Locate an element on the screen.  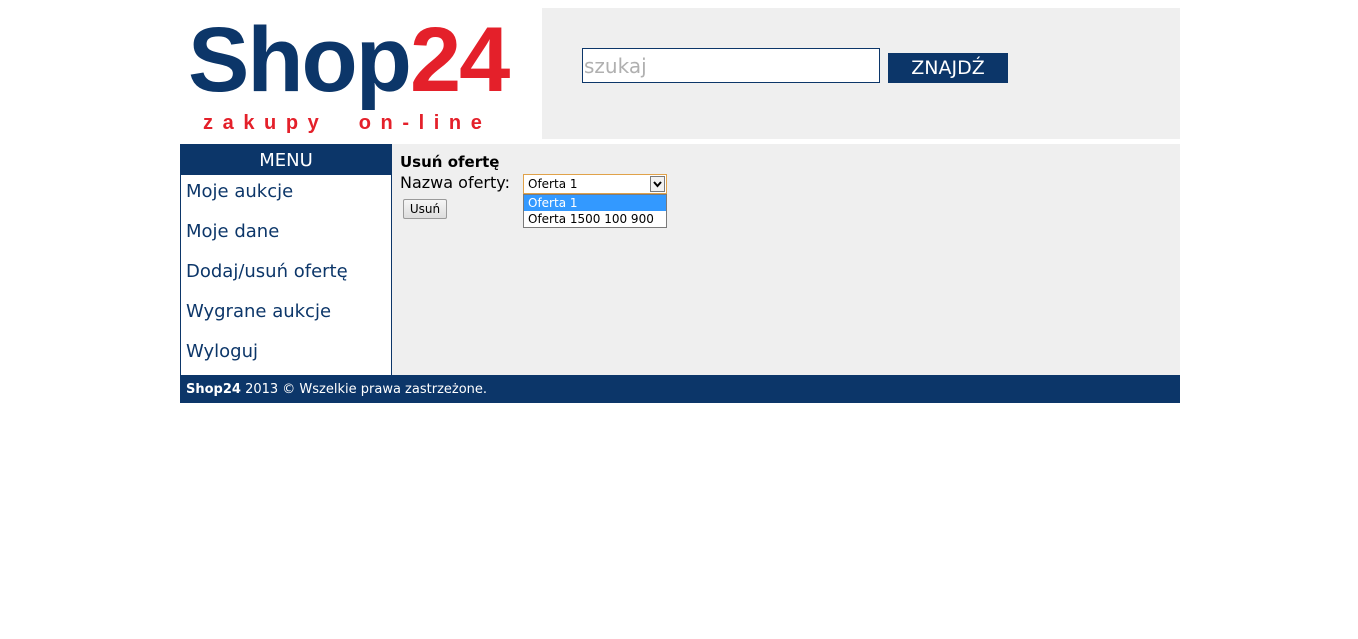
header-bar: ZNAJDŹ is located at coordinates (861, 73).